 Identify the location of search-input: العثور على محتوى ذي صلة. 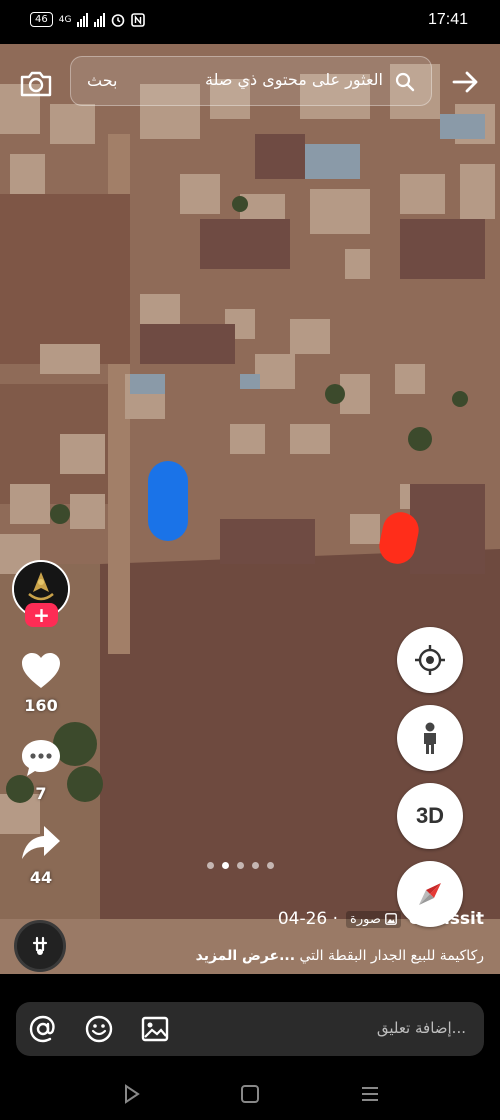
(294, 79).